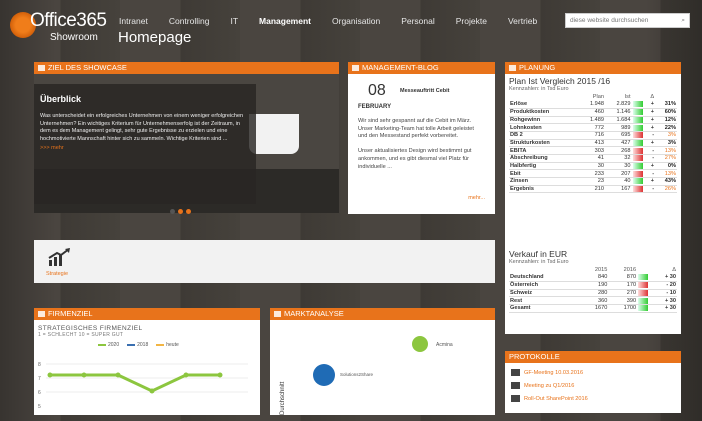 The width and height of the screenshot is (702, 421). I want to click on legend-2020-label: 2020, so click(114, 345).